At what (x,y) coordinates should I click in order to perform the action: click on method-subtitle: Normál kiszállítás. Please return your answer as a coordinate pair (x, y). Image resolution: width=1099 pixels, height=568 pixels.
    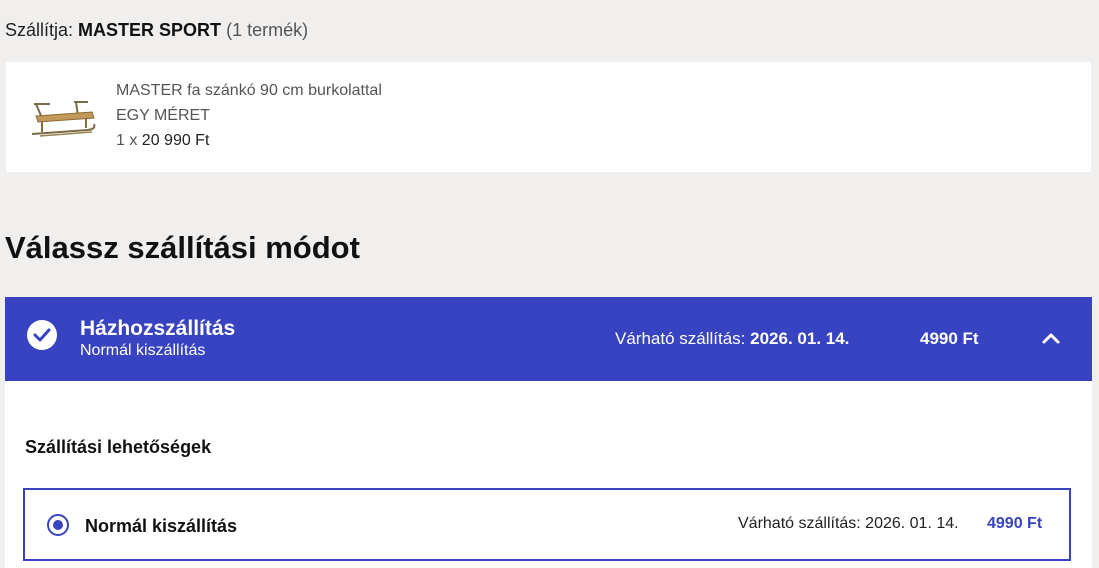
    Looking at the image, I should click on (143, 350).